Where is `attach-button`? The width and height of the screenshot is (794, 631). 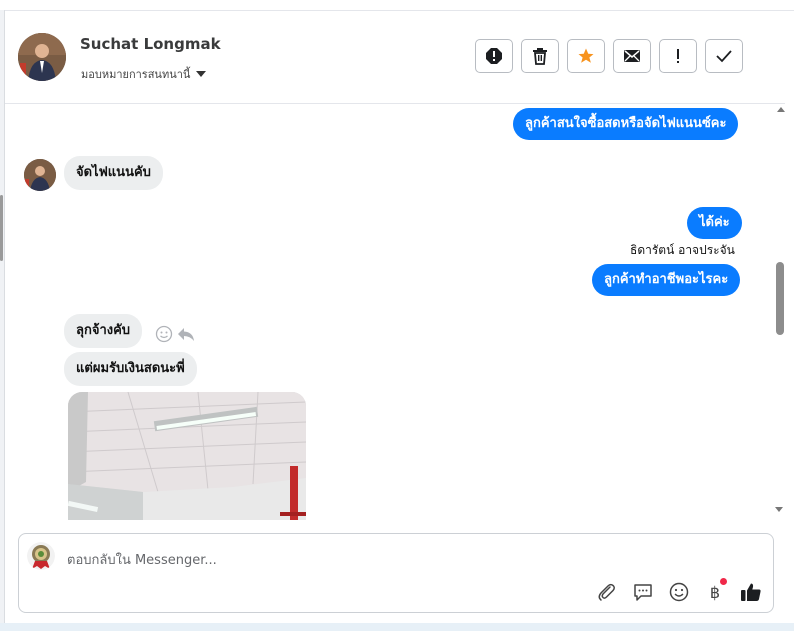 attach-button is located at coordinates (607, 592).